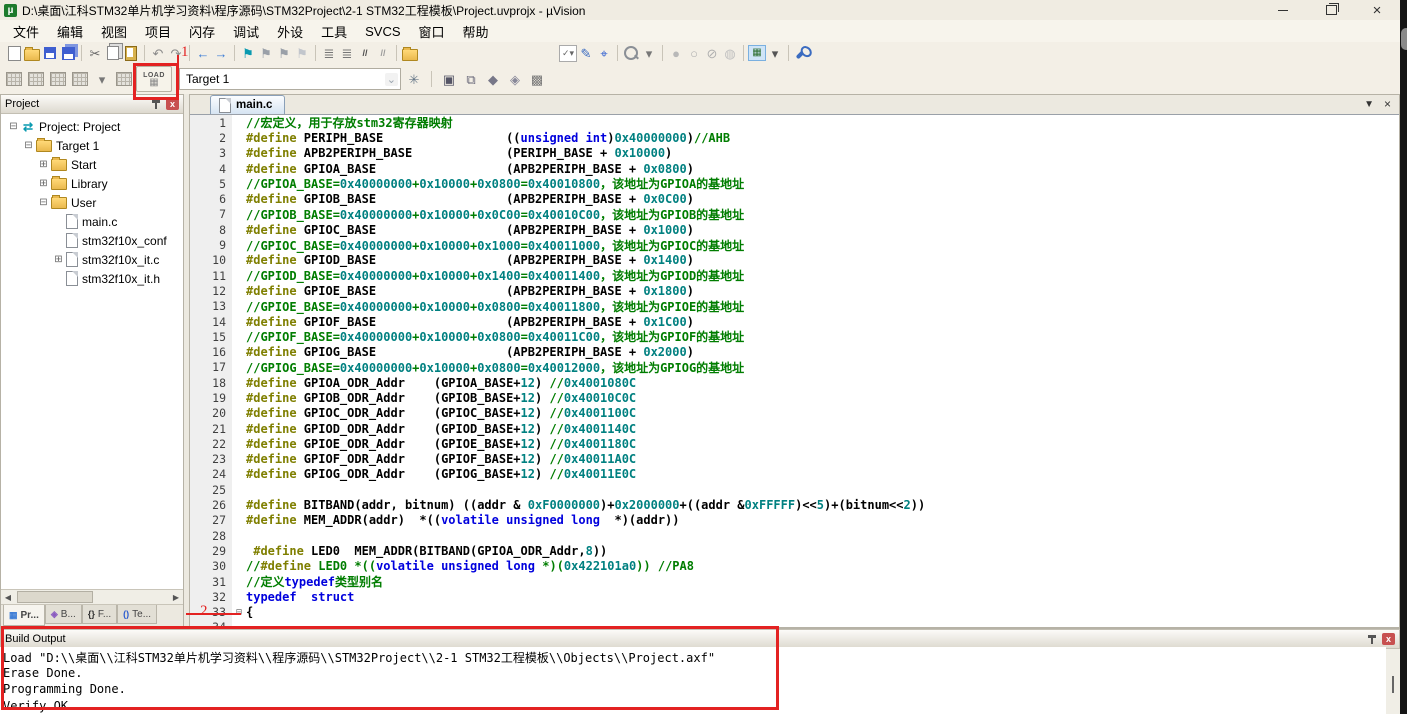 The width and height of the screenshot is (1407, 714). Describe the element at coordinates (694, 53) in the screenshot. I see `breakpoint-enable-icon: ○` at that location.